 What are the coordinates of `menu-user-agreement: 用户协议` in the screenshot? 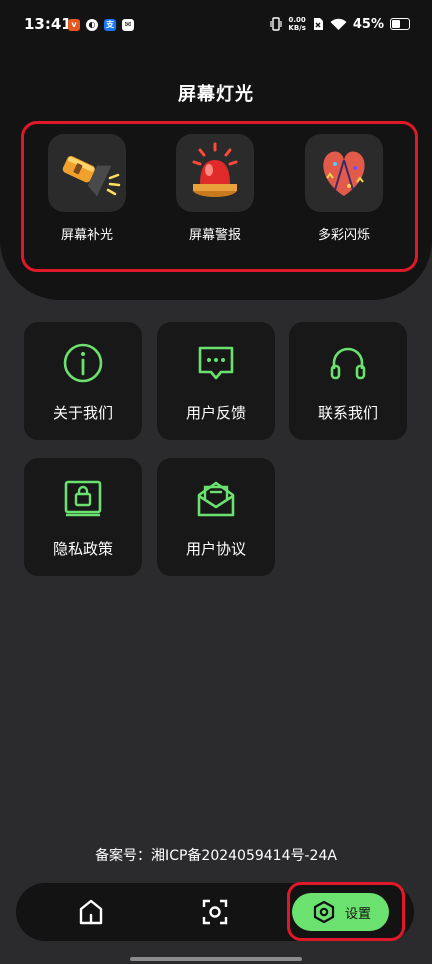 It's located at (216, 517).